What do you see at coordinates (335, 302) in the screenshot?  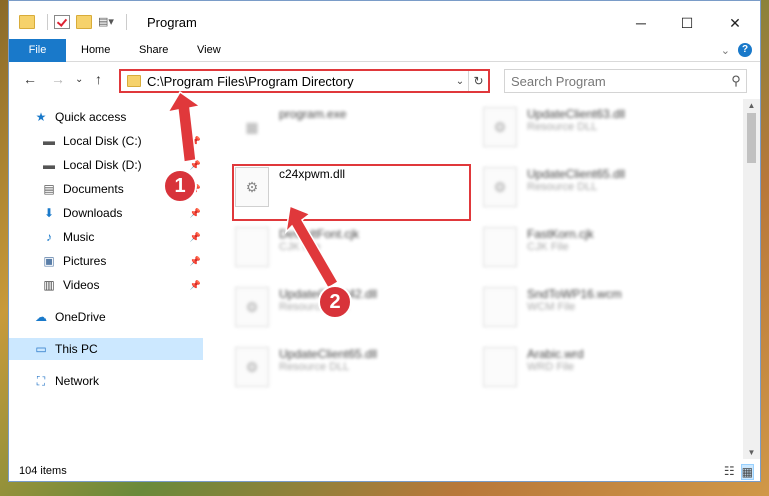 I see `step-2-badge: 2` at bounding box center [335, 302].